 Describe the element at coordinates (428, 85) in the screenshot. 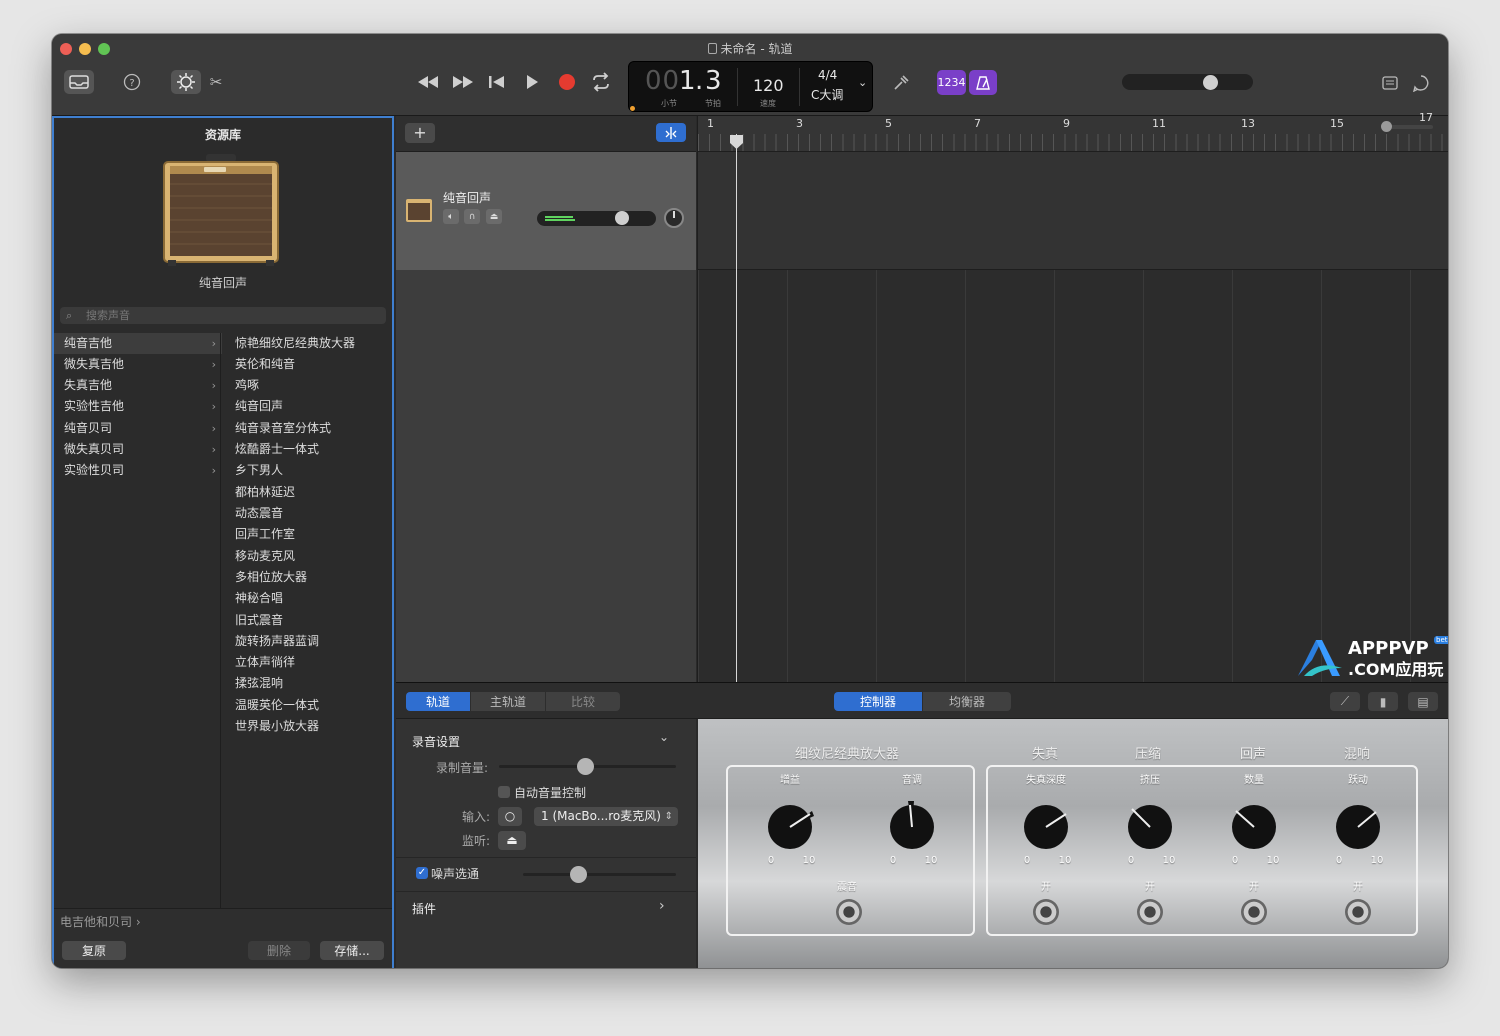

I see `rewind-button` at that location.